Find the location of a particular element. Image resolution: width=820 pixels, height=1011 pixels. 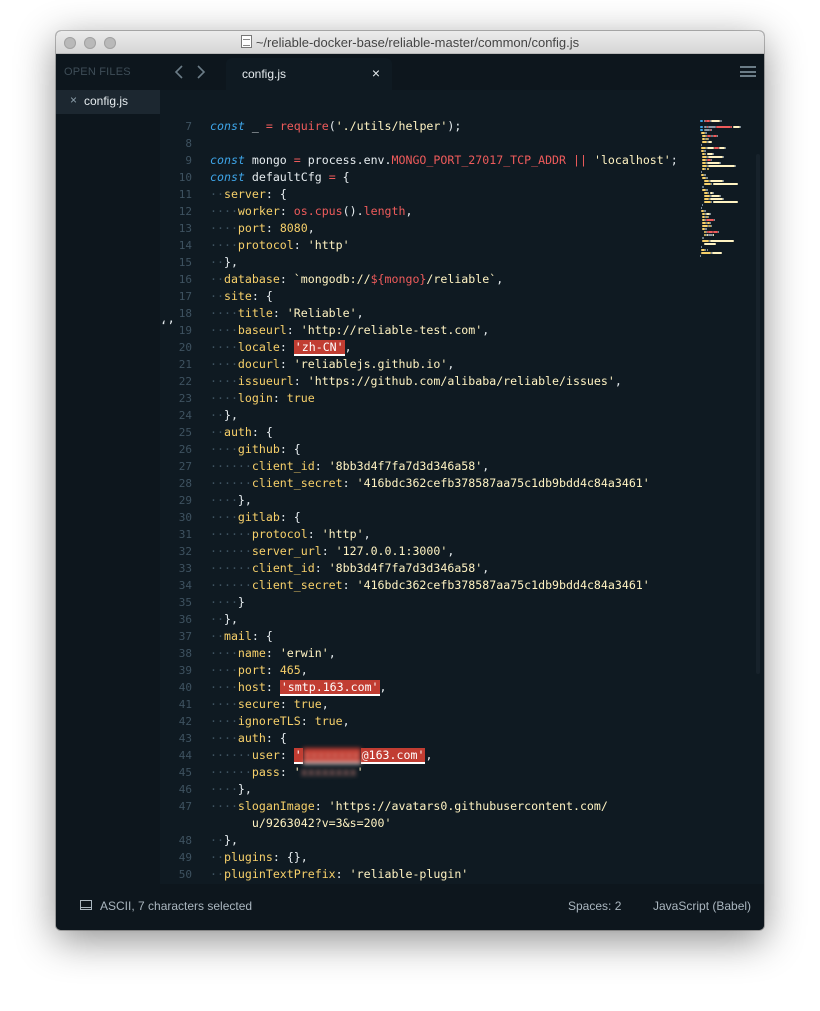

code-line: ··mail: { is located at coordinates (241, 636).